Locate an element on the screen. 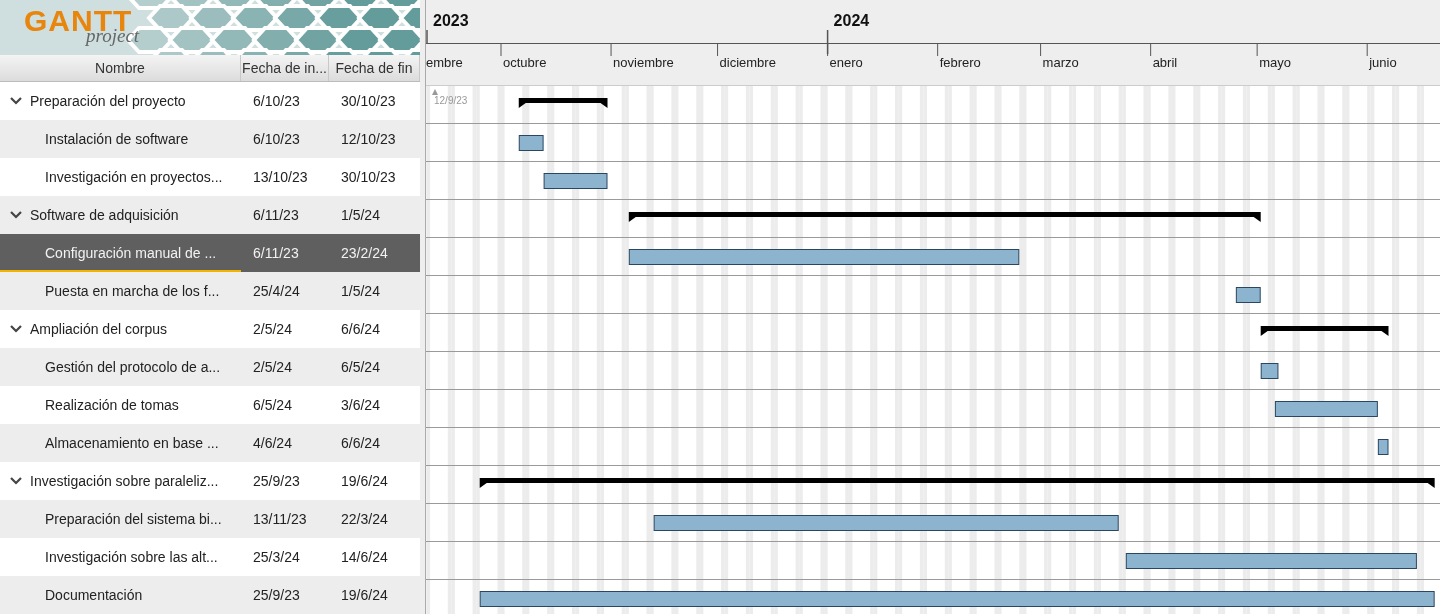 The image size is (1441, 614). start-date: 13/10/23 is located at coordinates (280, 177).